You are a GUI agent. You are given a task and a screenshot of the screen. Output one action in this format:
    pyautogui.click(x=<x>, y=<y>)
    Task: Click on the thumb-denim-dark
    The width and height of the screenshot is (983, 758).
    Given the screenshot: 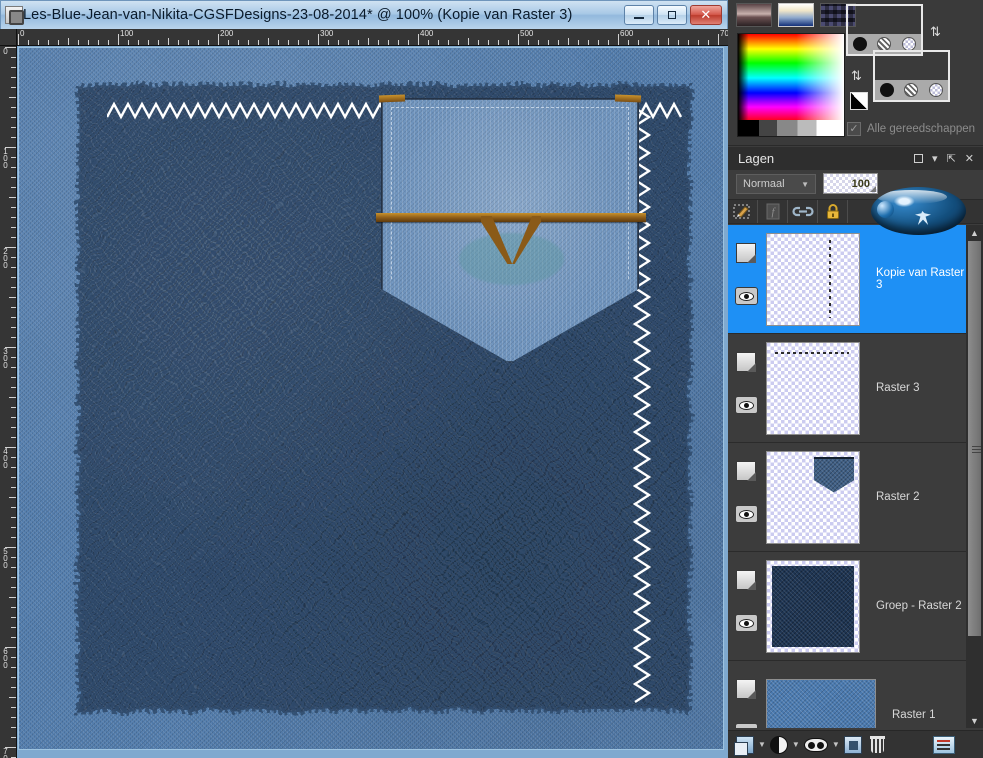 What is the action you would take?
    pyautogui.click(x=813, y=606)
    